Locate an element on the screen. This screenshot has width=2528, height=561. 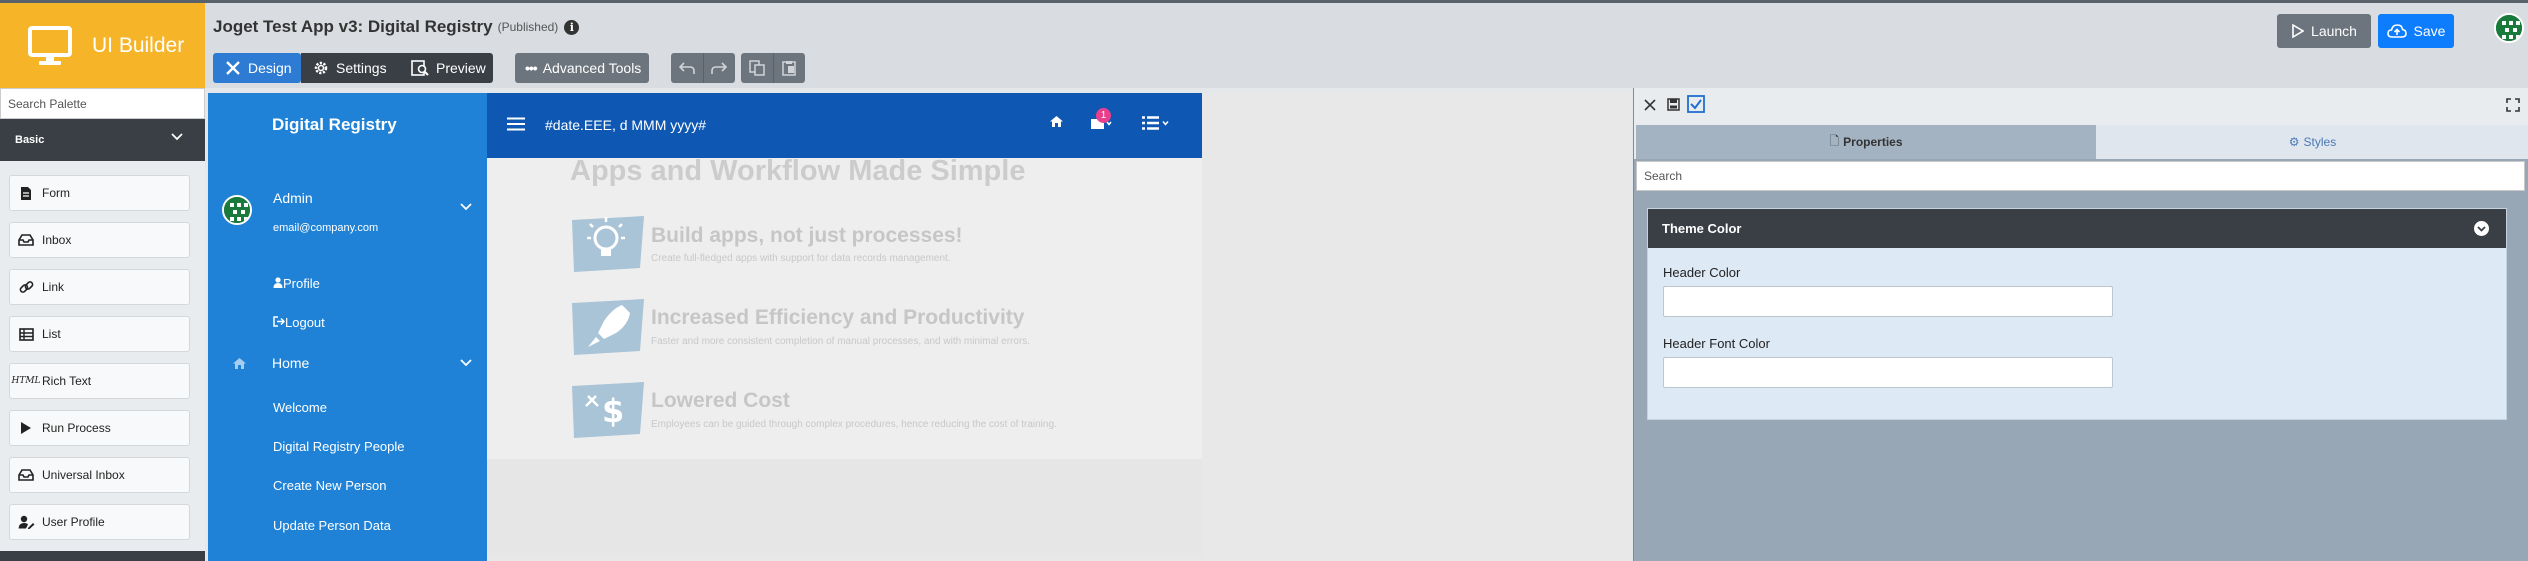
nav-home-category: Home is located at coordinates (290, 363).